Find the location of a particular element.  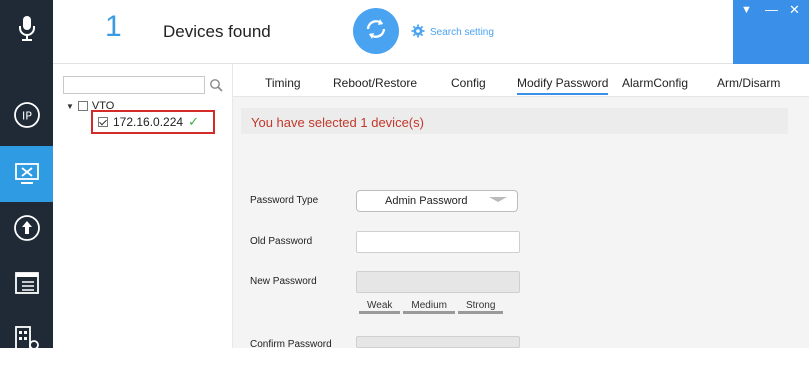

svg-text: IP is located at coordinates (27, 116).